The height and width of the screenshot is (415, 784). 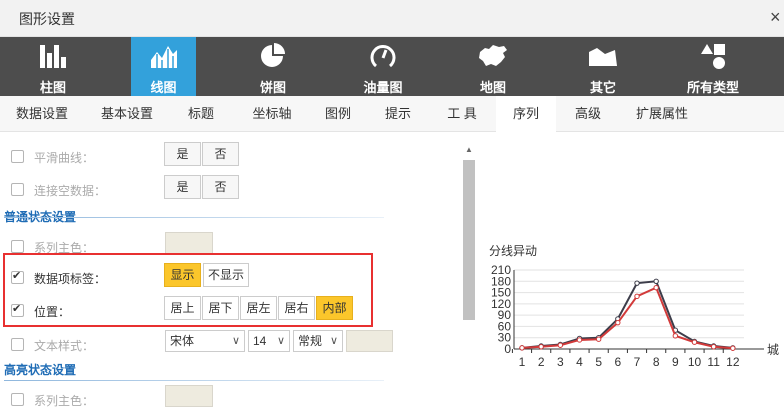 I want to click on chart-type-bar: 柱图 线图 饼图 油量图 地图 其它 所有类型, so click(x=392, y=66).